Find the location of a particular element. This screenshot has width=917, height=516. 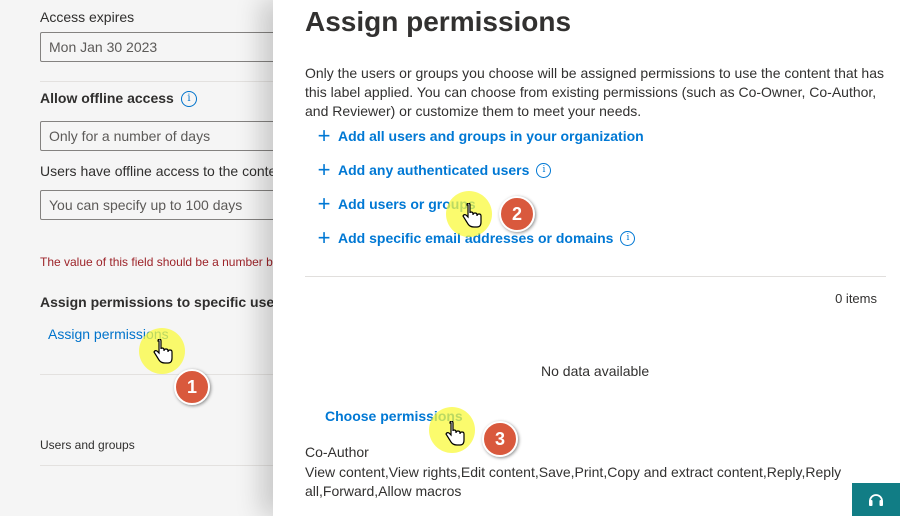

role-name: Co-Author is located at coordinates (337, 452).